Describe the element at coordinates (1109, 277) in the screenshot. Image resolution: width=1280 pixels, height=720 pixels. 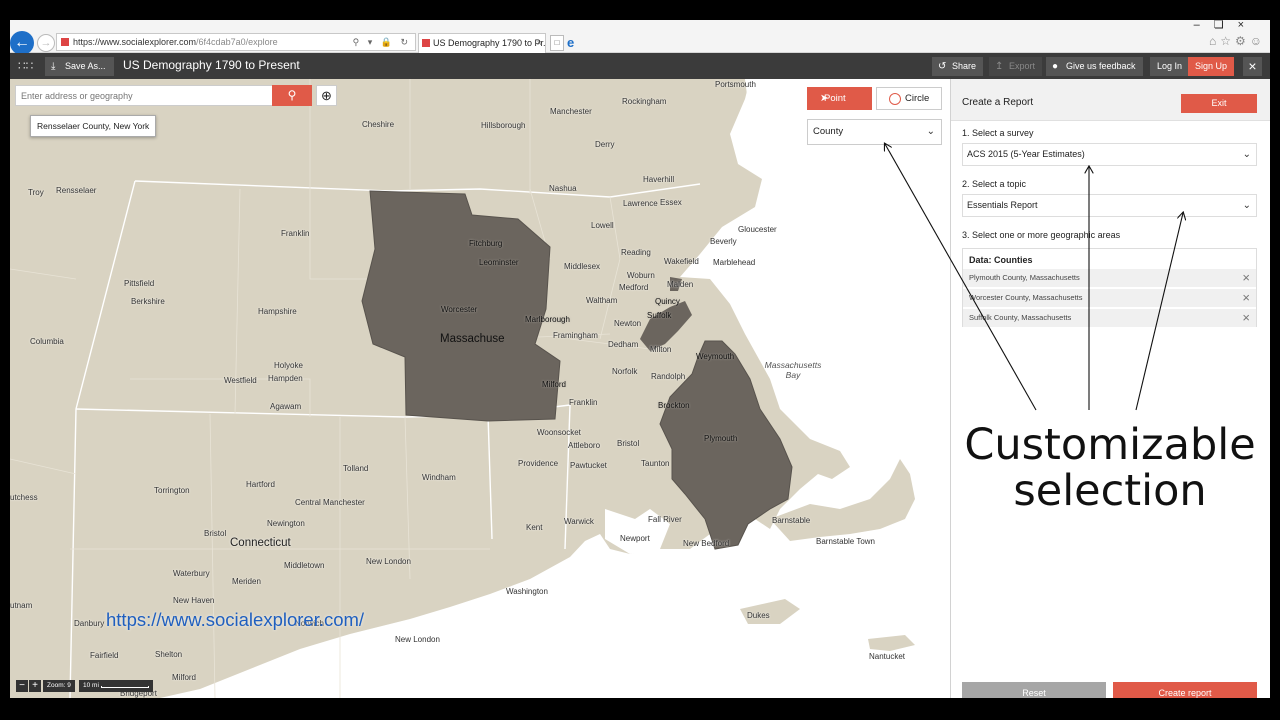
I see `list-item: Plymouth County, Massachusetts ×` at that location.